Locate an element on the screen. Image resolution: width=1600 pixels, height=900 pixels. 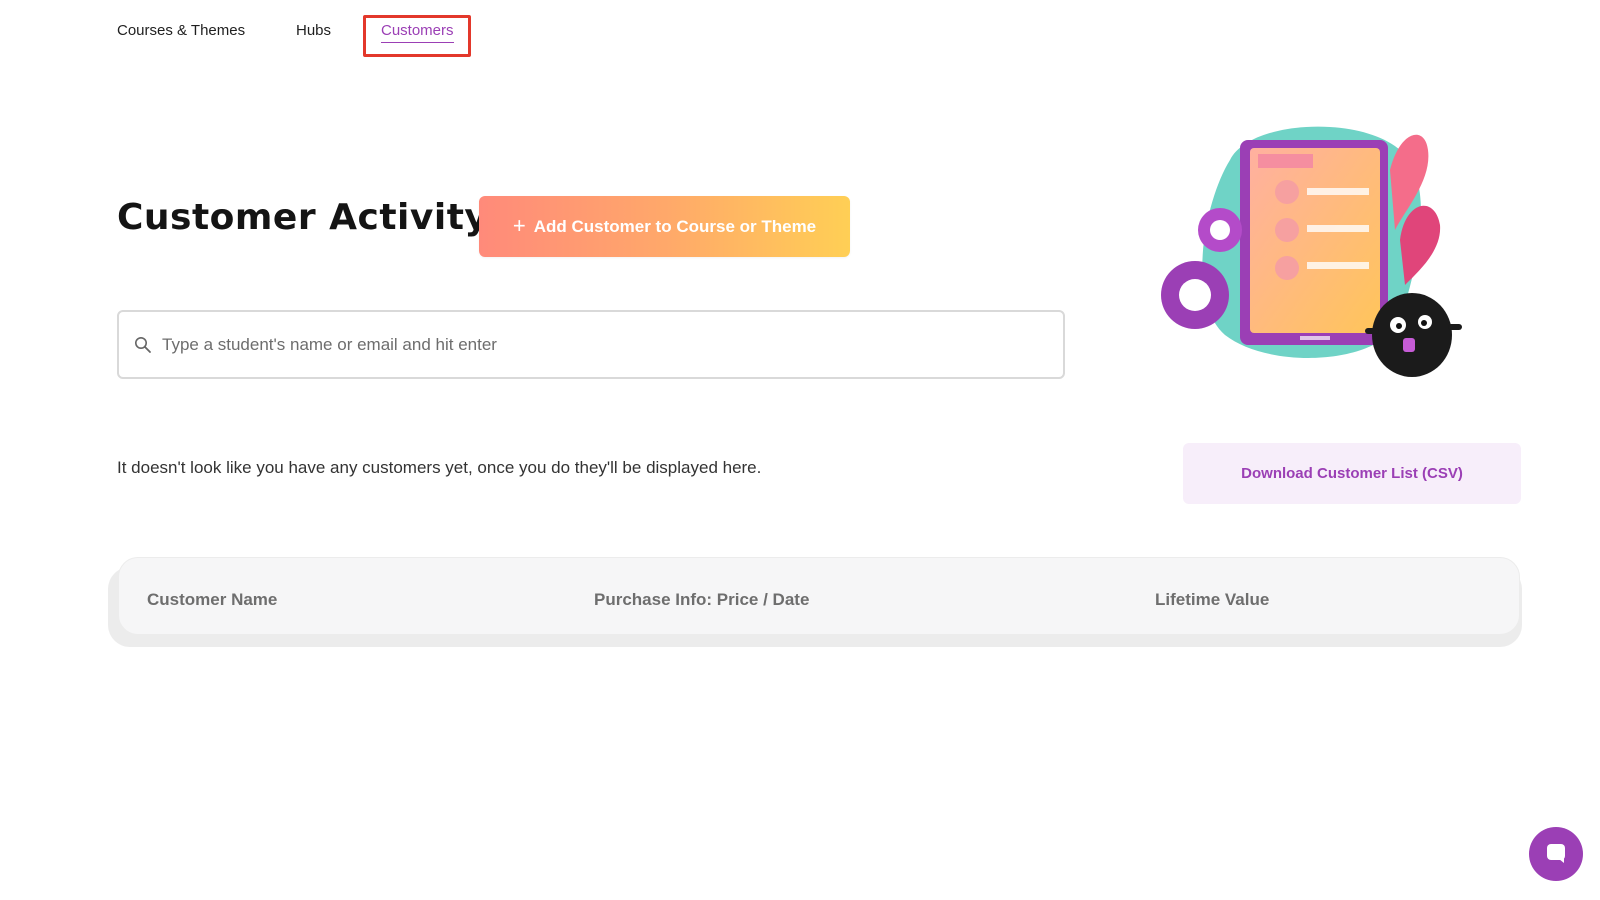
add-customer-button: + Add Customer to Course or Theme is located at coordinates (664, 226).